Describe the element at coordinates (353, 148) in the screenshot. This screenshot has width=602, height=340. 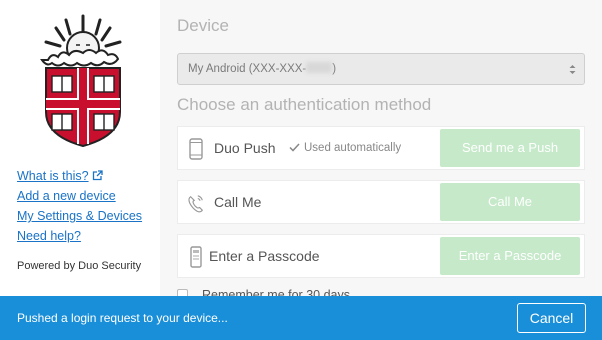
I see `used-automatically-text: Used automatically` at that location.